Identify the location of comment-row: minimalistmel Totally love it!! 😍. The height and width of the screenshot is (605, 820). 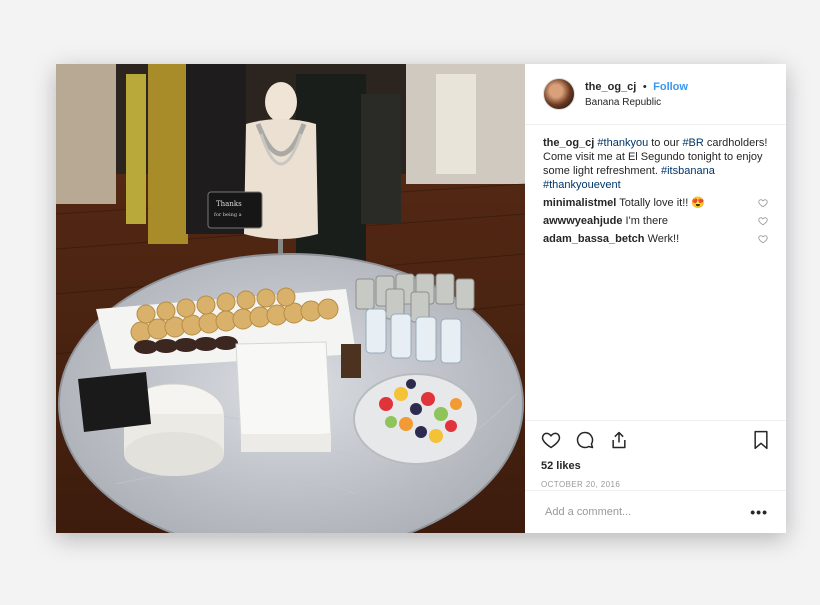
(655, 203).